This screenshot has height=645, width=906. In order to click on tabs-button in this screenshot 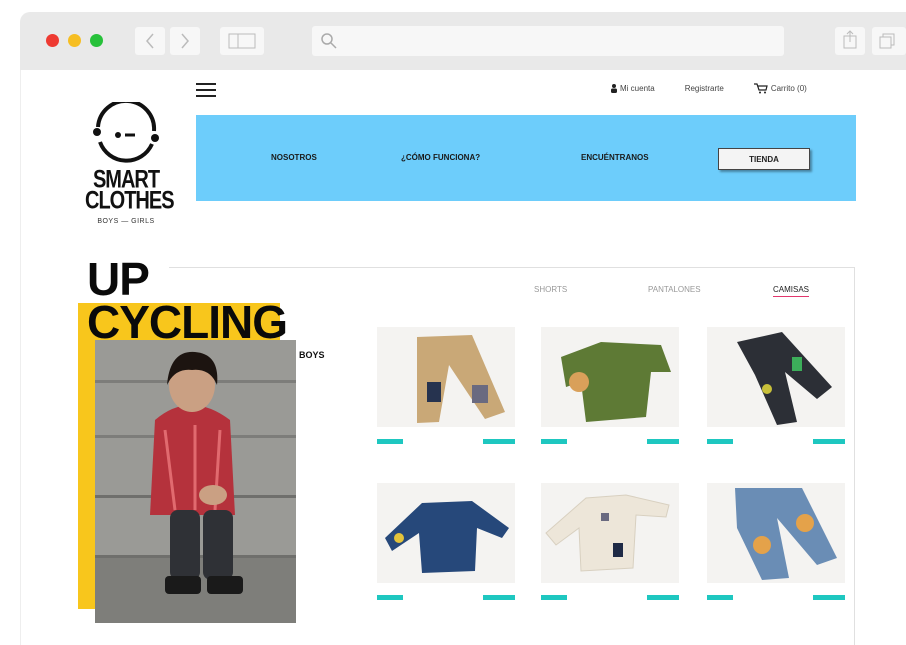, I will do `click(889, 41)`.